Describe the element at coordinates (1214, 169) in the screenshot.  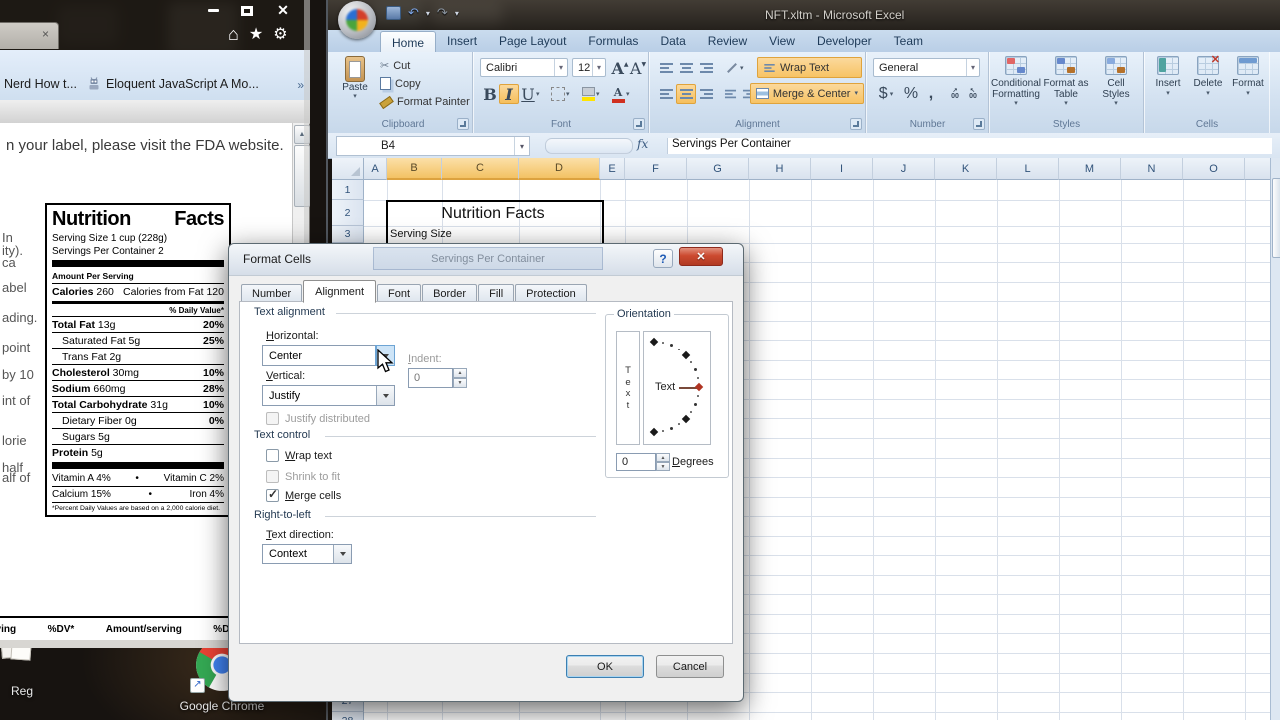
I see `column-header-o: O` at that location.